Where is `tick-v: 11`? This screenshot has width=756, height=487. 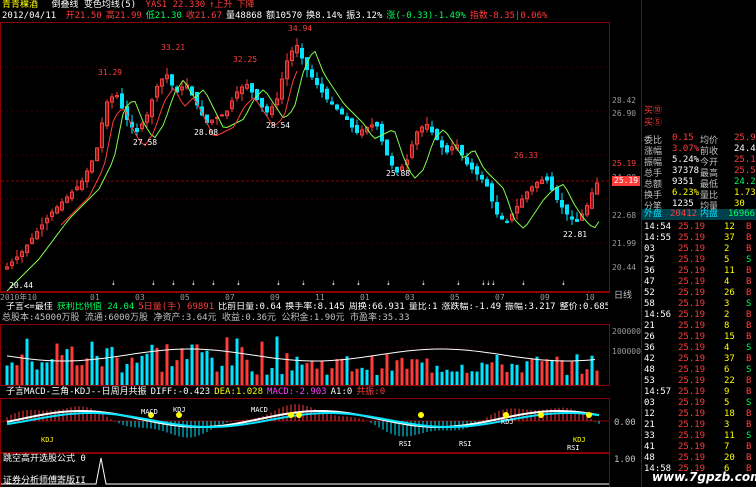 tick-v: 11 is located at coordinates (729, 436).